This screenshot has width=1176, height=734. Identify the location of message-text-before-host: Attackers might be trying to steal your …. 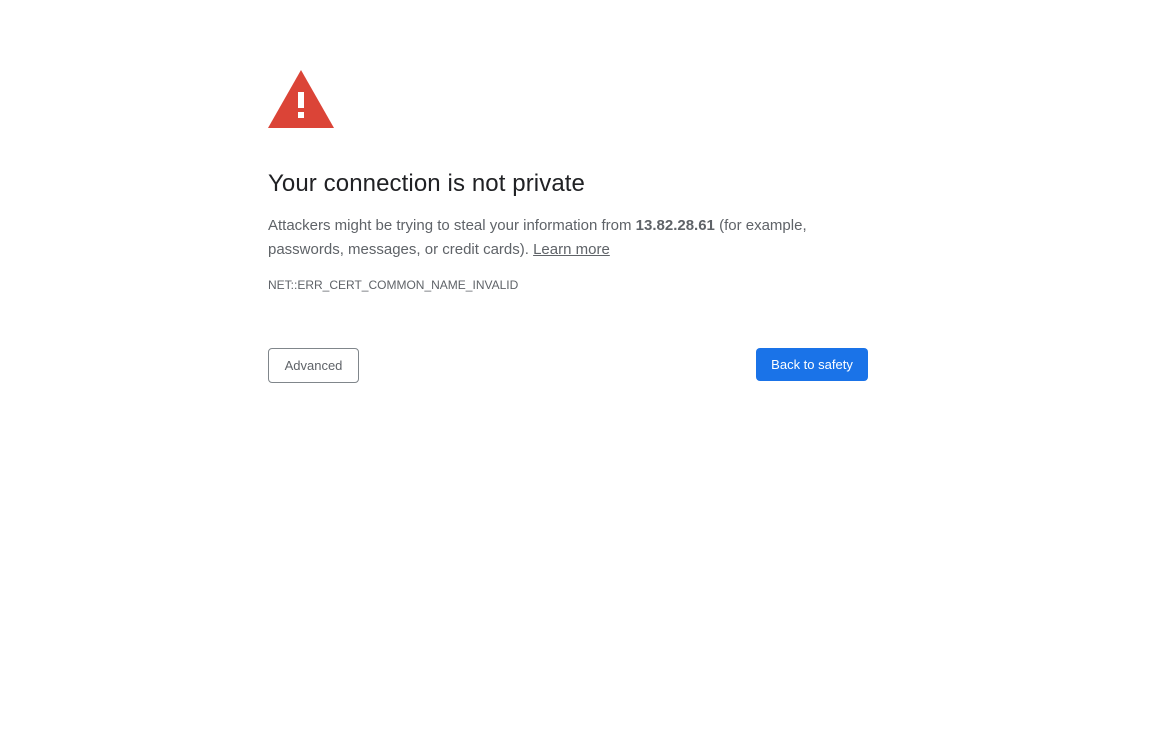
(452, 225).